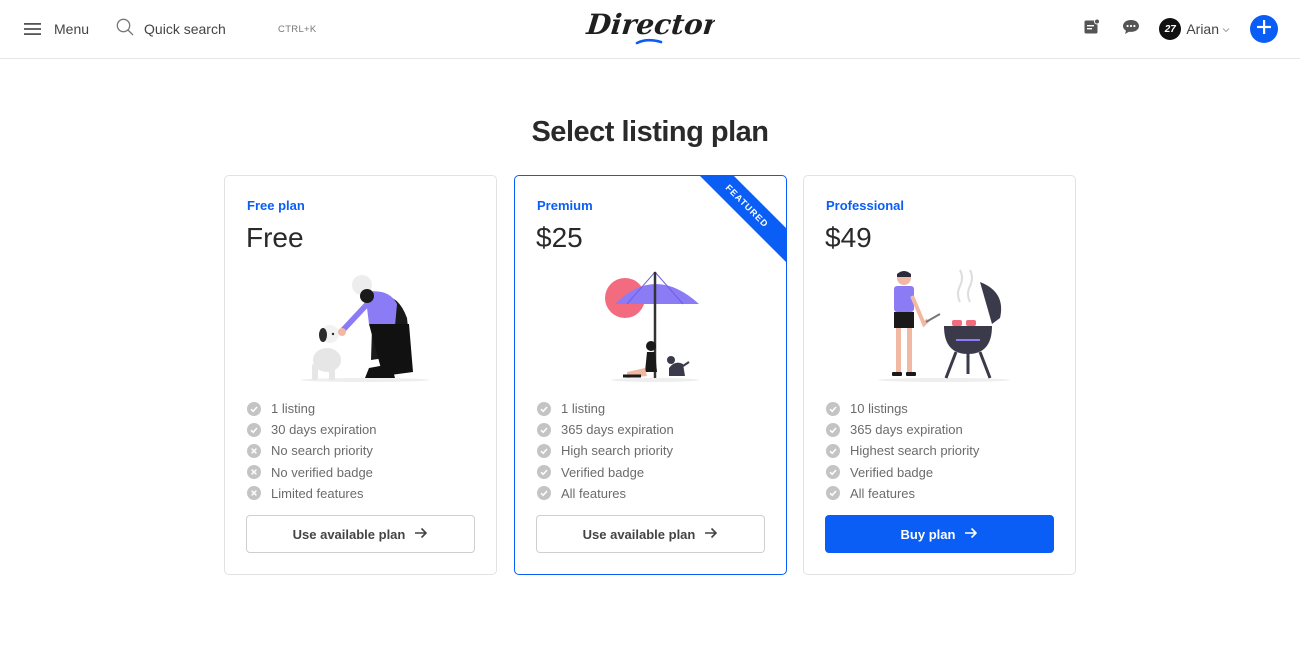 The image size is (1300, 651). What do you see at coordinates (559, 237) in the screenshot?
I see `plan-price: $25` at bounding box center [559, 237].